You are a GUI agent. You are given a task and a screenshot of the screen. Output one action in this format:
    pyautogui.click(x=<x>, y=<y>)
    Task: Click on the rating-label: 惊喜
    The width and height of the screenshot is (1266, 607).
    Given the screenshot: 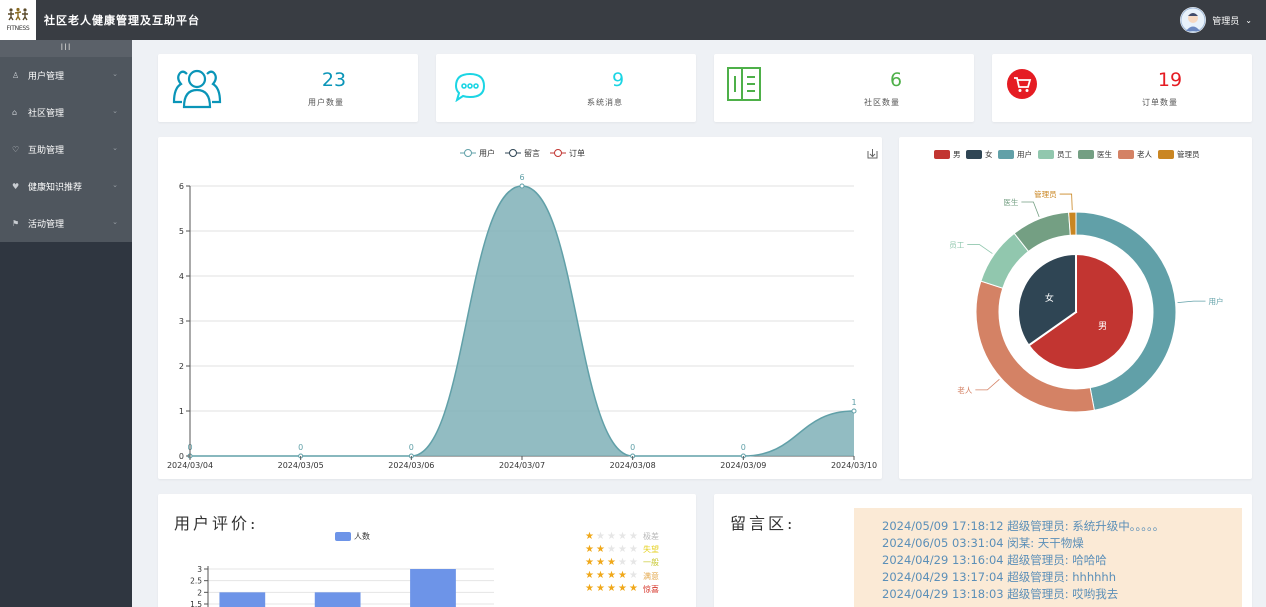 What is the action you would take?
    pyautogui.click(x=651, y=589)
    